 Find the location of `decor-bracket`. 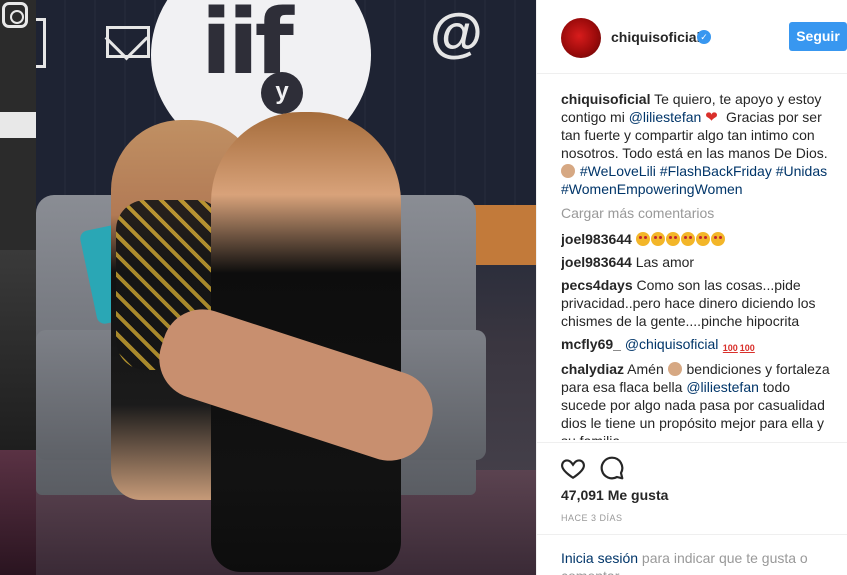

decor-bracket is located at coordinates (41, 43).